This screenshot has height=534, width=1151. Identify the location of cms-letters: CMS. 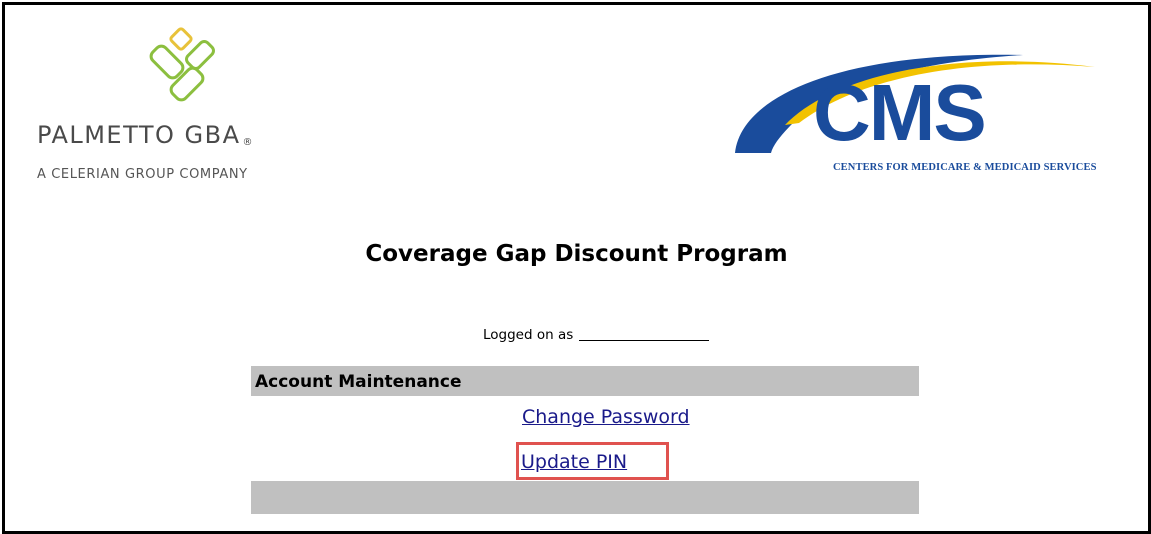
(900, 112).